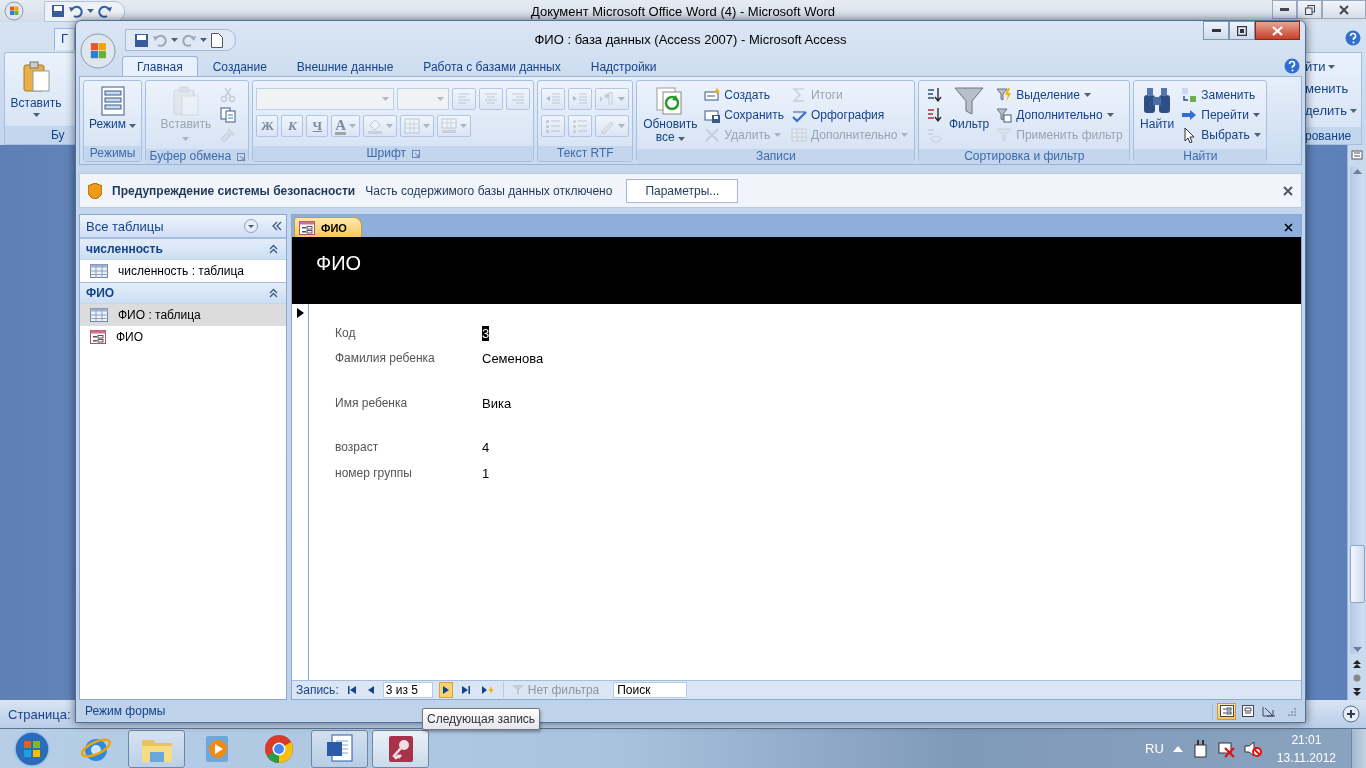  I want to click on help-icon, so click(1292, 66).